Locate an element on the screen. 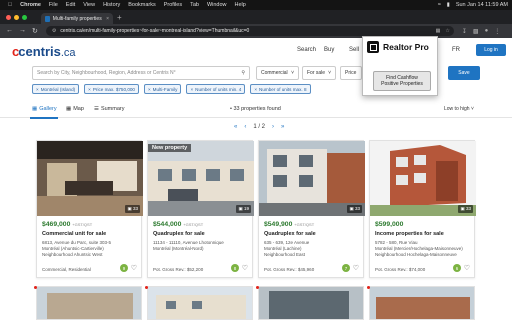 This screenshot has width=512, height=320. logo-text: centris is located at coordinates (39, 51).